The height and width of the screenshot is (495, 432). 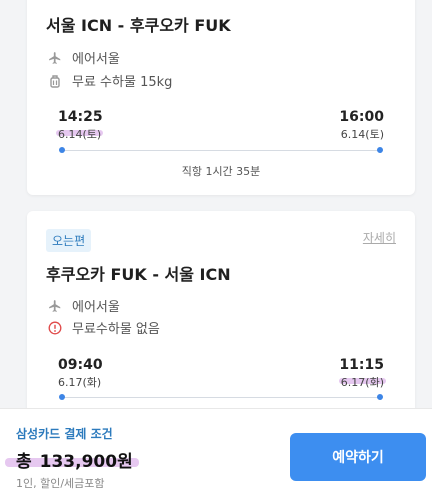 I want to click on inbound-depart-date: 6.17(화), so click(x=80, y=382).